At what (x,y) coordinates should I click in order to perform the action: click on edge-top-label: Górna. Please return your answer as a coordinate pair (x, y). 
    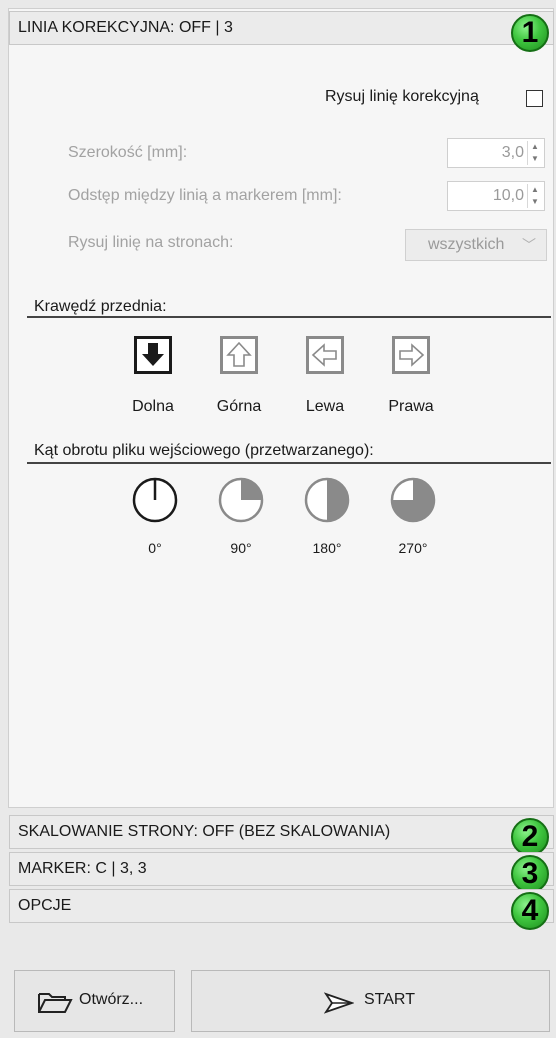
    Looking at the image, I should click on (239, 406).